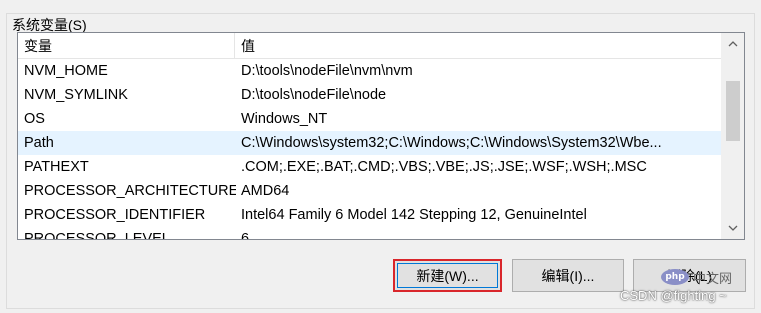 The height and width of the screenshot is (313, 761). What do you see at coordinates (284, 119) in the screenshot?
I see `variable-value: Windows_NT` at bounding box center [284, 119].